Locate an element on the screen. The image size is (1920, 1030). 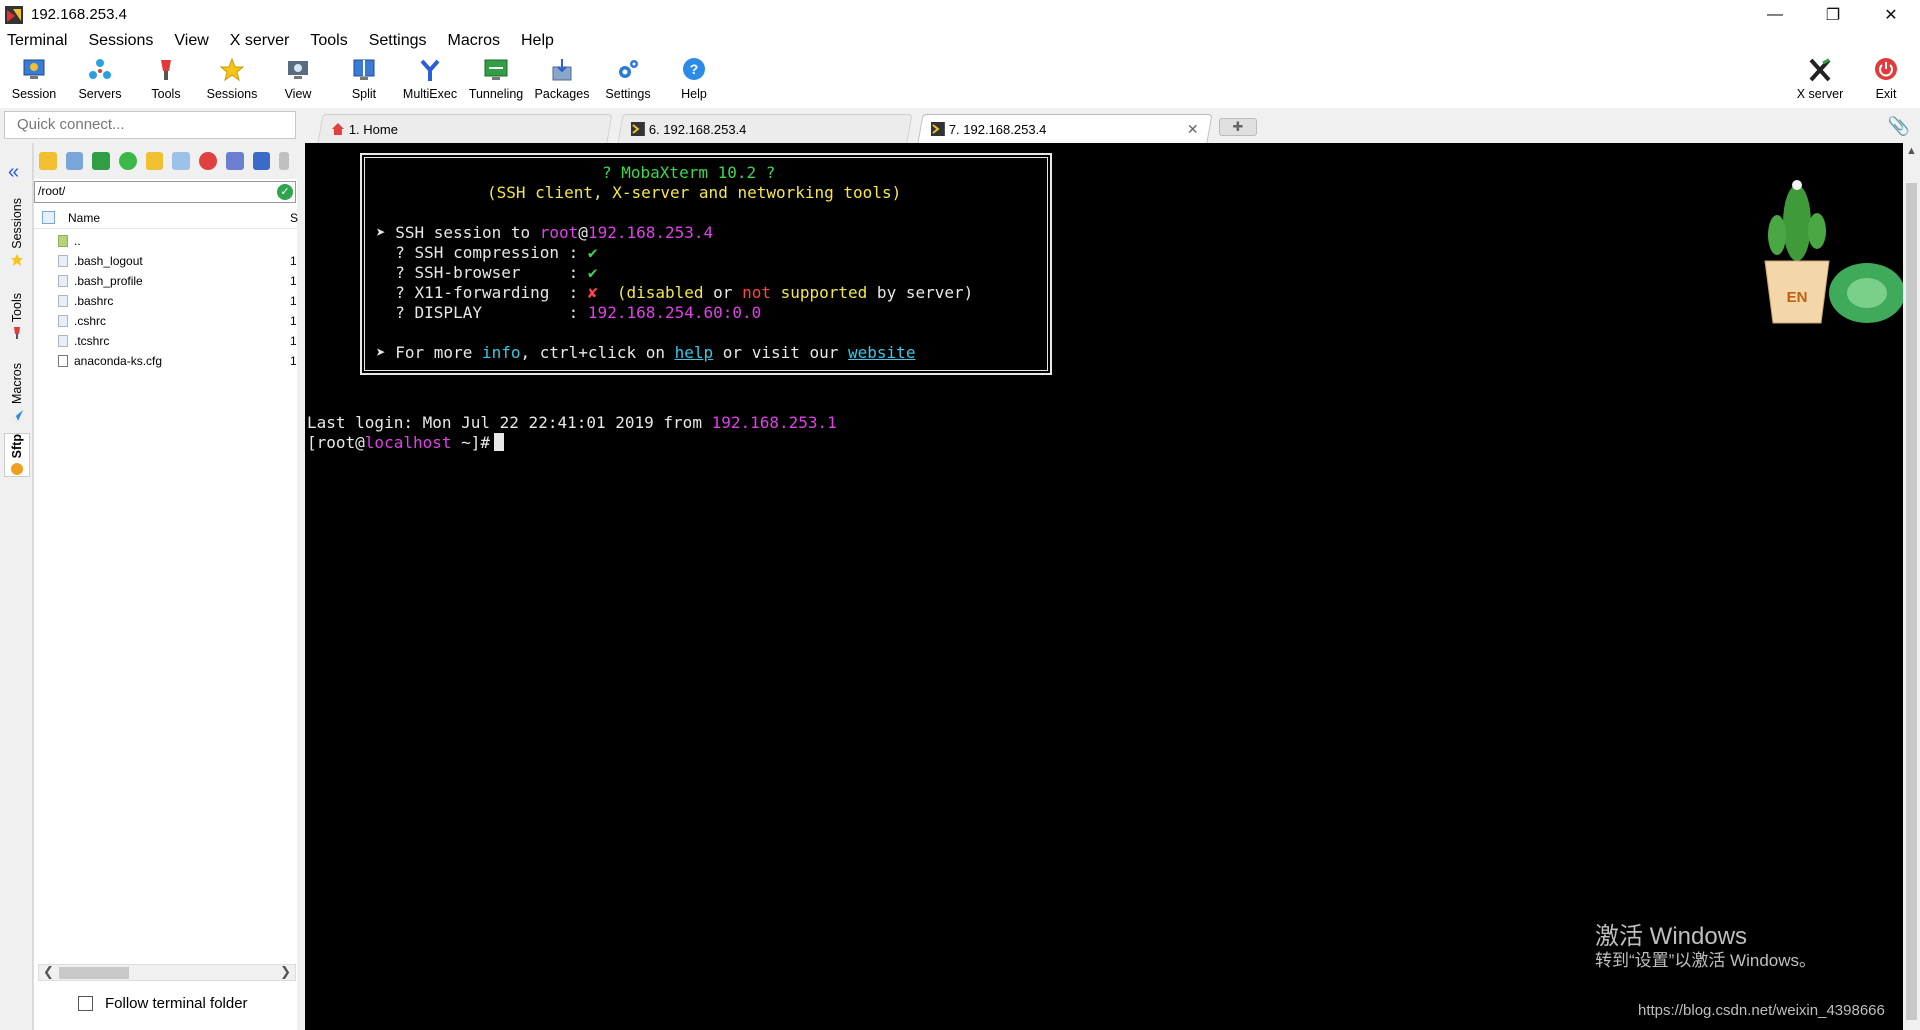
cactus-ime-widget: EN is located at coordinates (1830, 253).